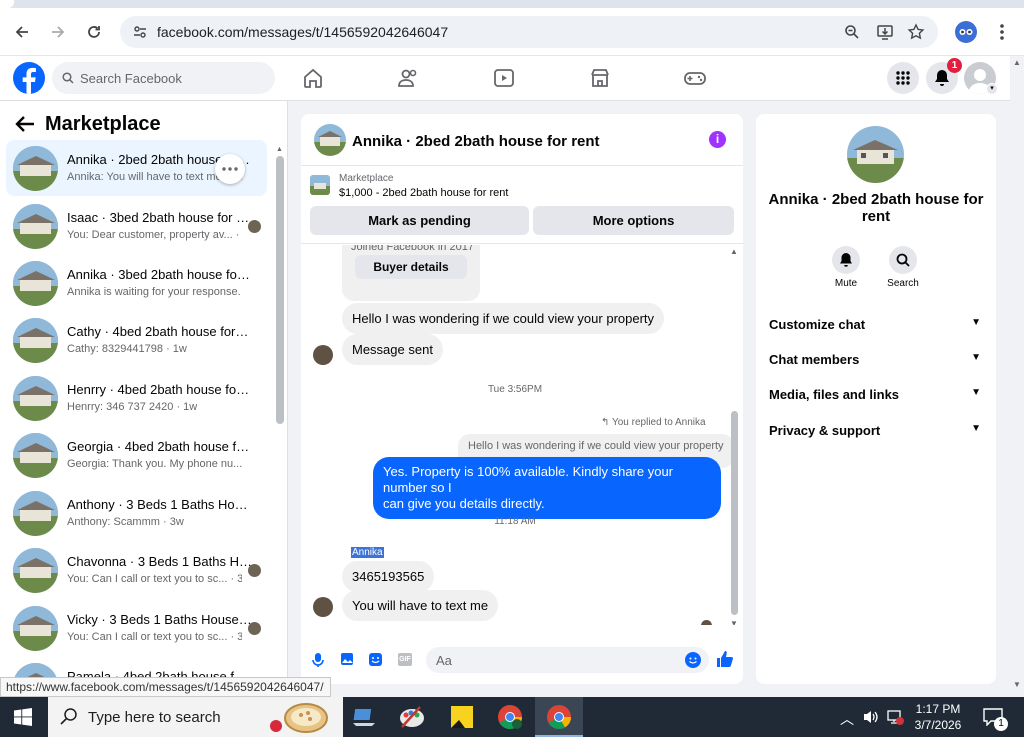 Image resolution: width=1024 pixels, height=737 pixels. Describe the element at coordinates (464, 503) in the screenshot. I see `my-reply-line2: can give you details directly.` at that location.